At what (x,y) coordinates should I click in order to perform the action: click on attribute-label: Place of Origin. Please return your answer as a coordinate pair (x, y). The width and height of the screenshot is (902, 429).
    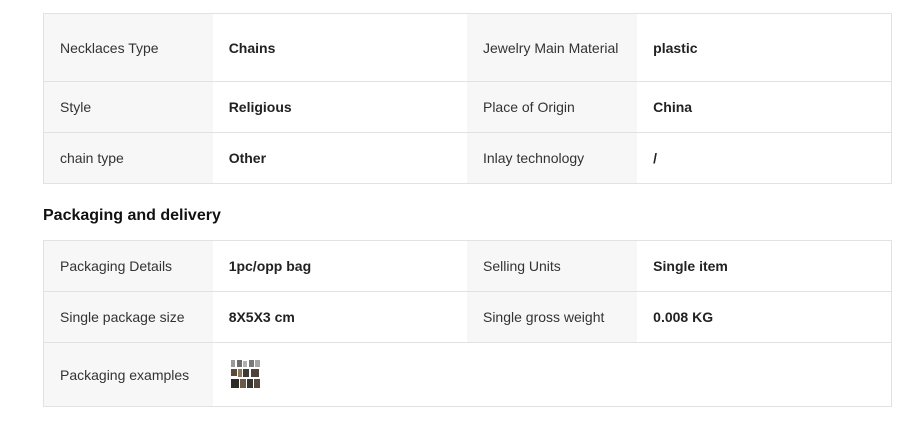
    Looking at the image, I should click on (552, 107).